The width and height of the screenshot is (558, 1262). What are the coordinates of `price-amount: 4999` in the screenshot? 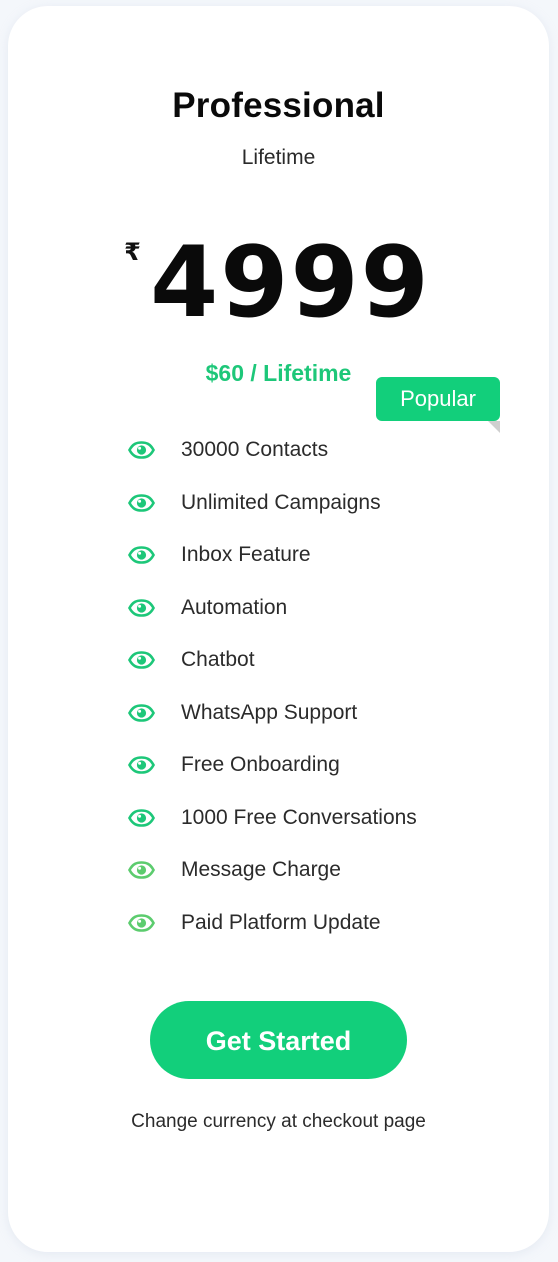 It's located at (290, 283).